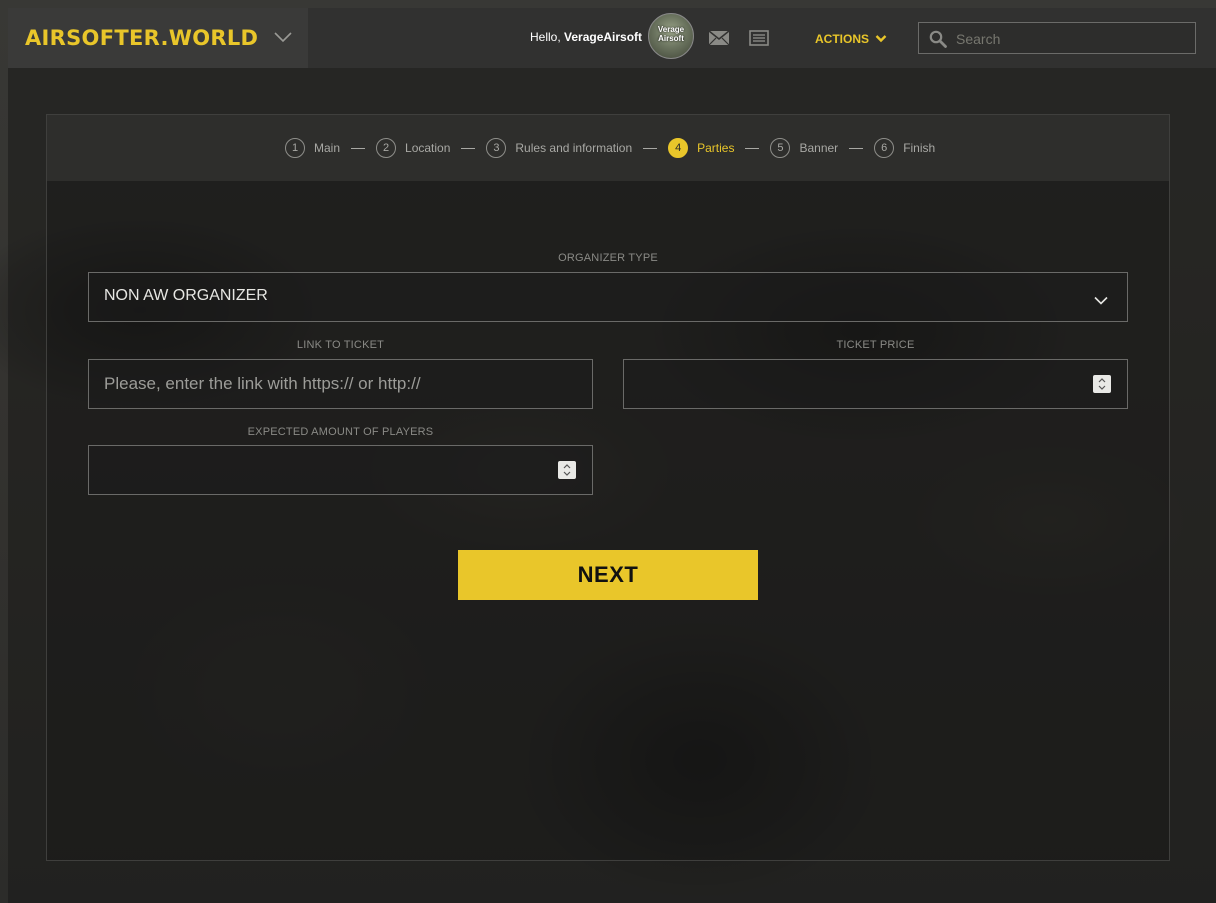 The width and height of the screenshot is (1216, 903). What do you see at coordinates (186, 295) in the screenshot?
I see `organizer-type-value: NON AW ORGANIZER` at bounding box center [186, 295].